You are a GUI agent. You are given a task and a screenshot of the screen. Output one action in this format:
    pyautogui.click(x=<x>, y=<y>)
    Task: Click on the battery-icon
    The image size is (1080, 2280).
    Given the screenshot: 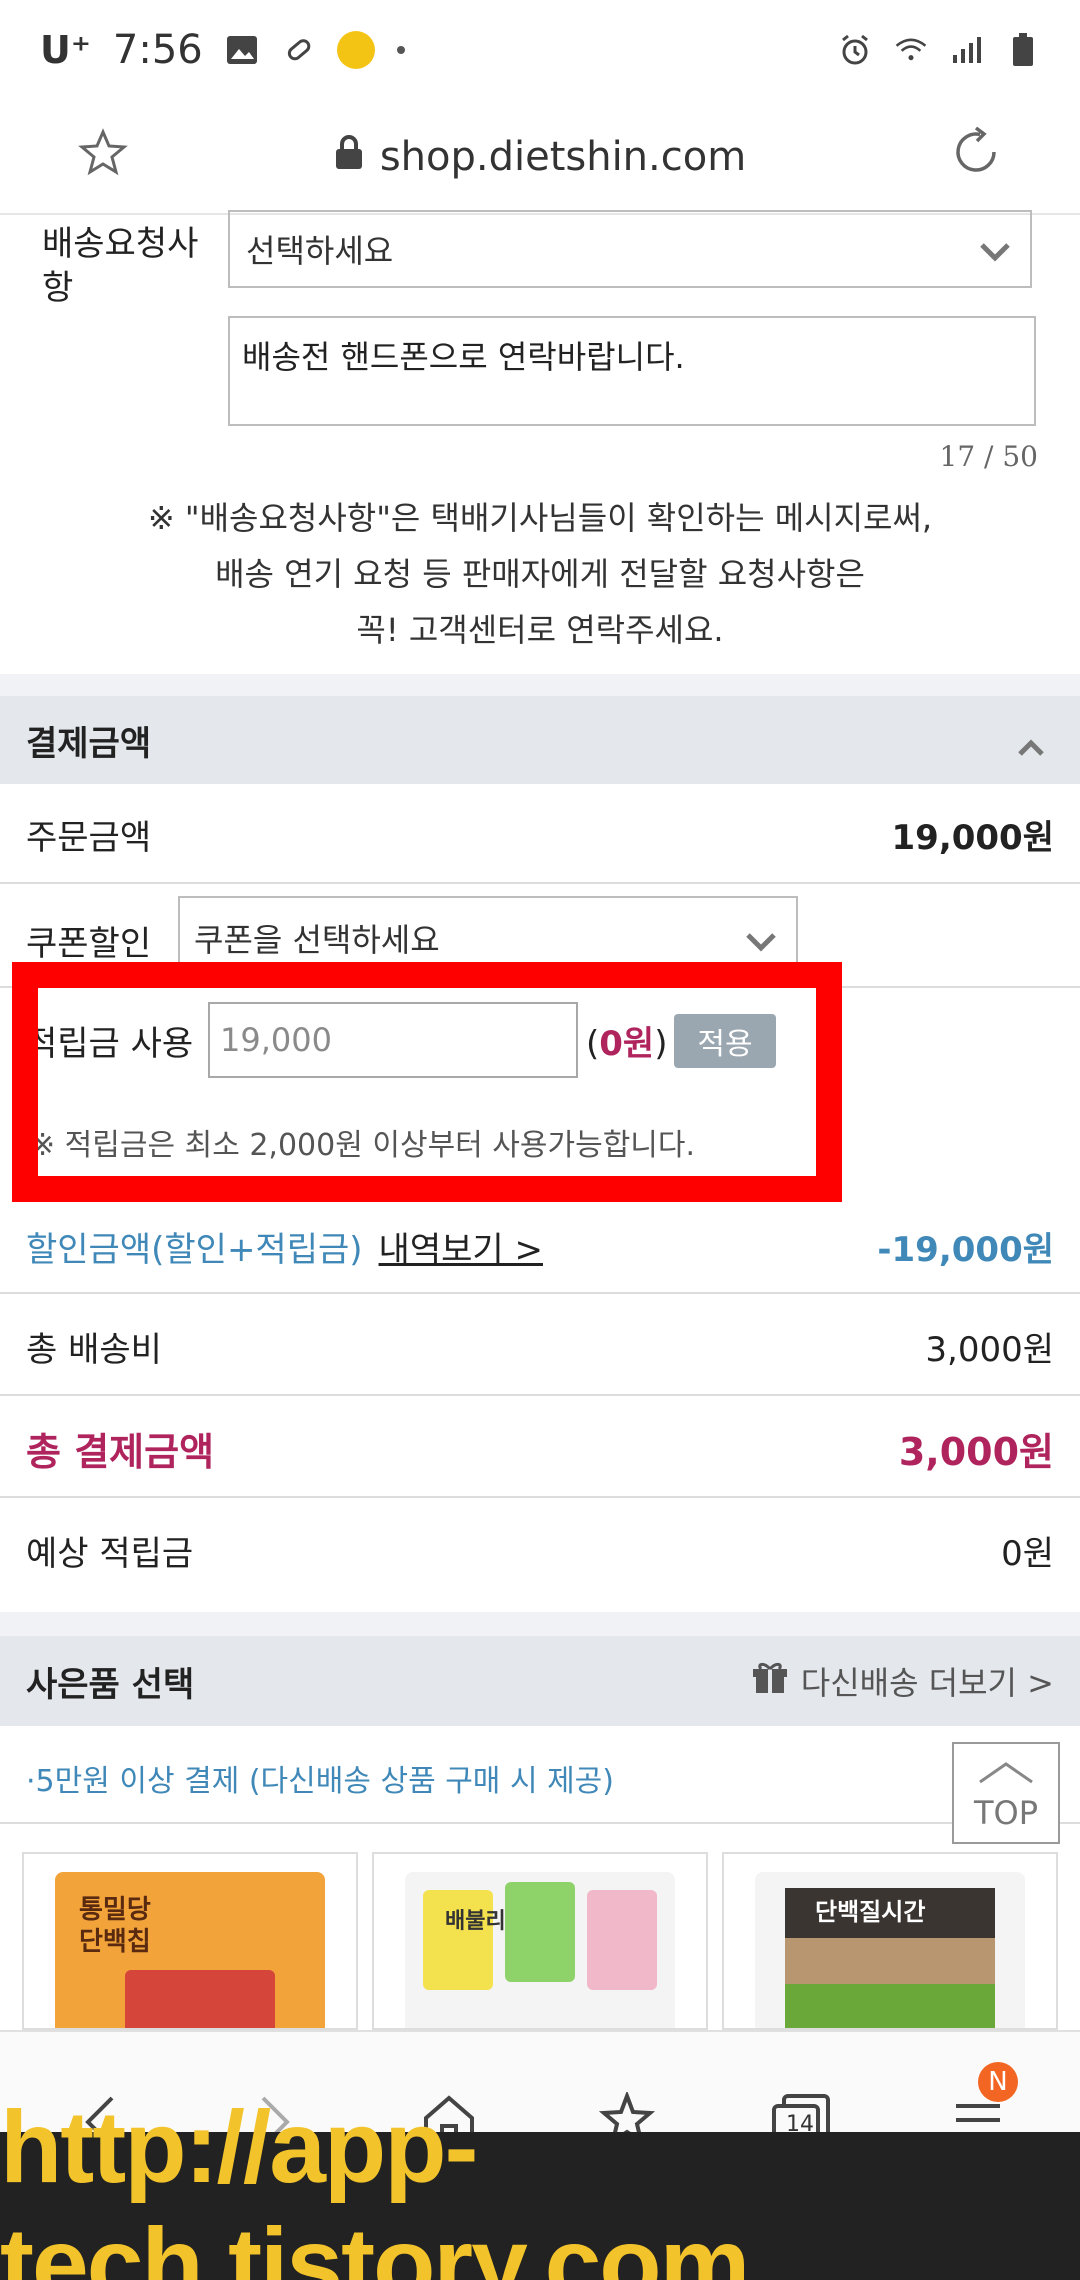 What is the action you would take?
    pyautogui.click(x=1023, y=50)
    